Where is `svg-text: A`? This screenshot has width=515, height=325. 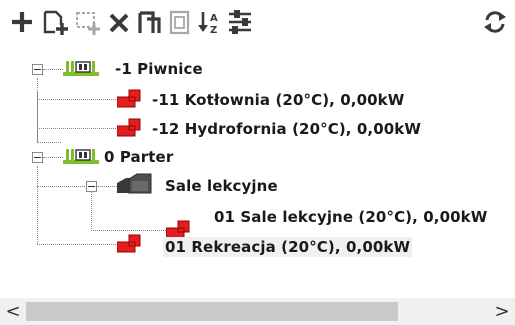 svg-text: A is located at coordinates (214, 18).